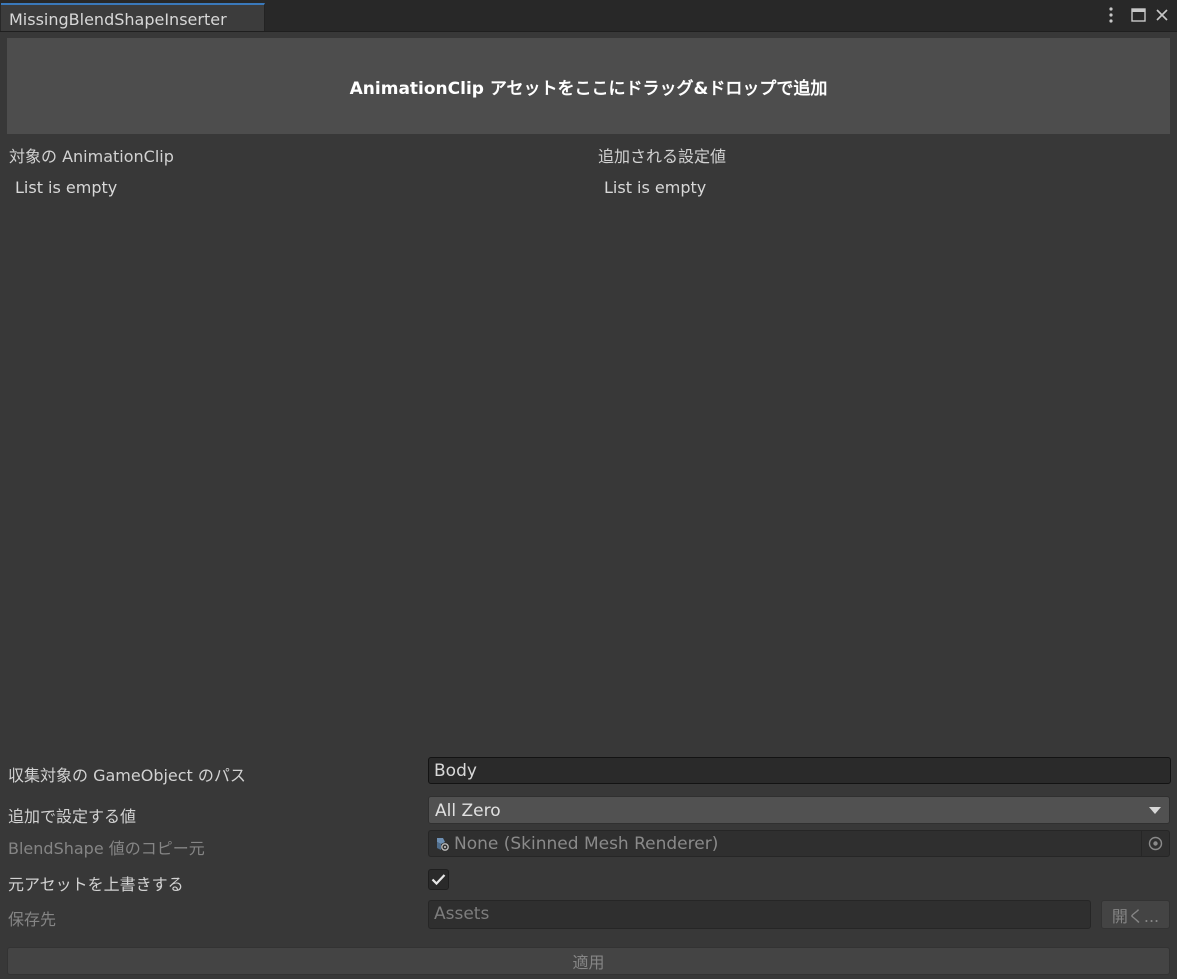 The height and width of the screenshot is (979, 1177). Describe the element at coordinates (127, 775) in the screenshot. I see `gameobject-path-label: 収集対象の GameObject のパス` at that location.